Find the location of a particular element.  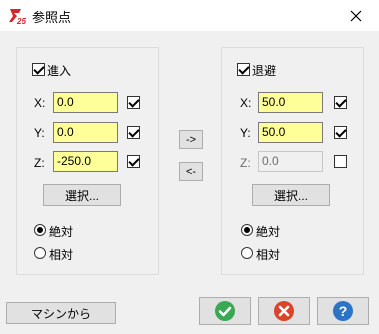

retract-checkbox is located at coordinates (243, 69).